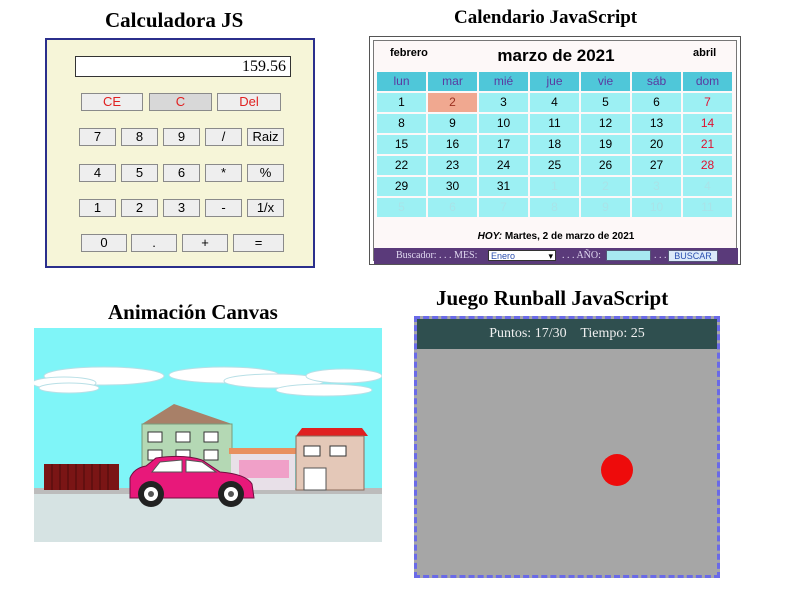  What do you see at coordinates (693, 256) in the screenshot?
I see `search-button: BUSCAR` at bounding box center [693, 256].